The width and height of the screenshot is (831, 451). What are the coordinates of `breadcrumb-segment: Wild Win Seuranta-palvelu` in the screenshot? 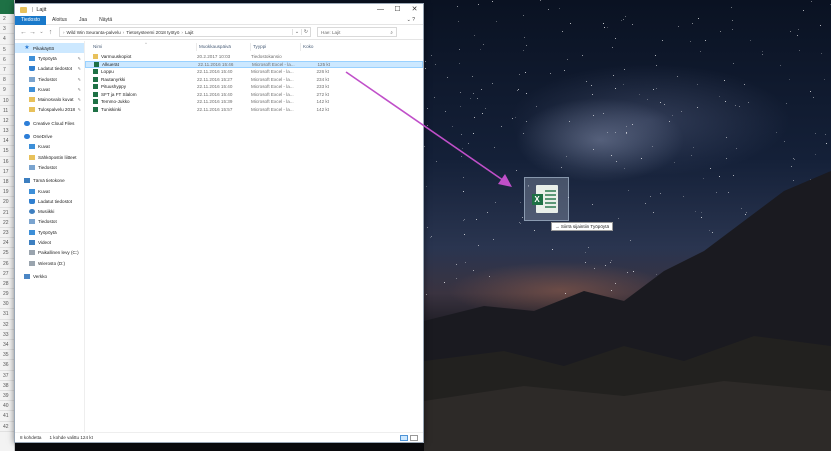 It's located at (94, 32).